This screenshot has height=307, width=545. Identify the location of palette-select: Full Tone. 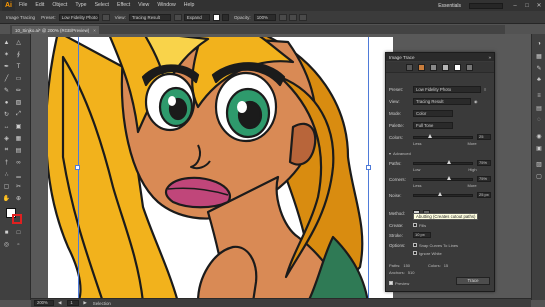
(433, 125).